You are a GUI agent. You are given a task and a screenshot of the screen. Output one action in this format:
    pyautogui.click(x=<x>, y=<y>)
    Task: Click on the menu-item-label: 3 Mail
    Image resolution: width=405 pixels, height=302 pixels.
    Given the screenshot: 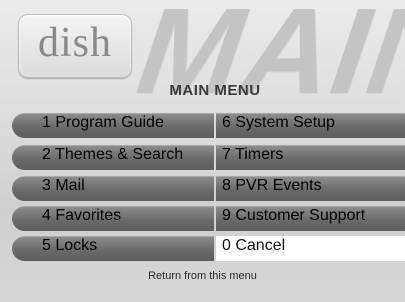 What is the action you would take?
    pyautogui.click(x=63, y=185)
    